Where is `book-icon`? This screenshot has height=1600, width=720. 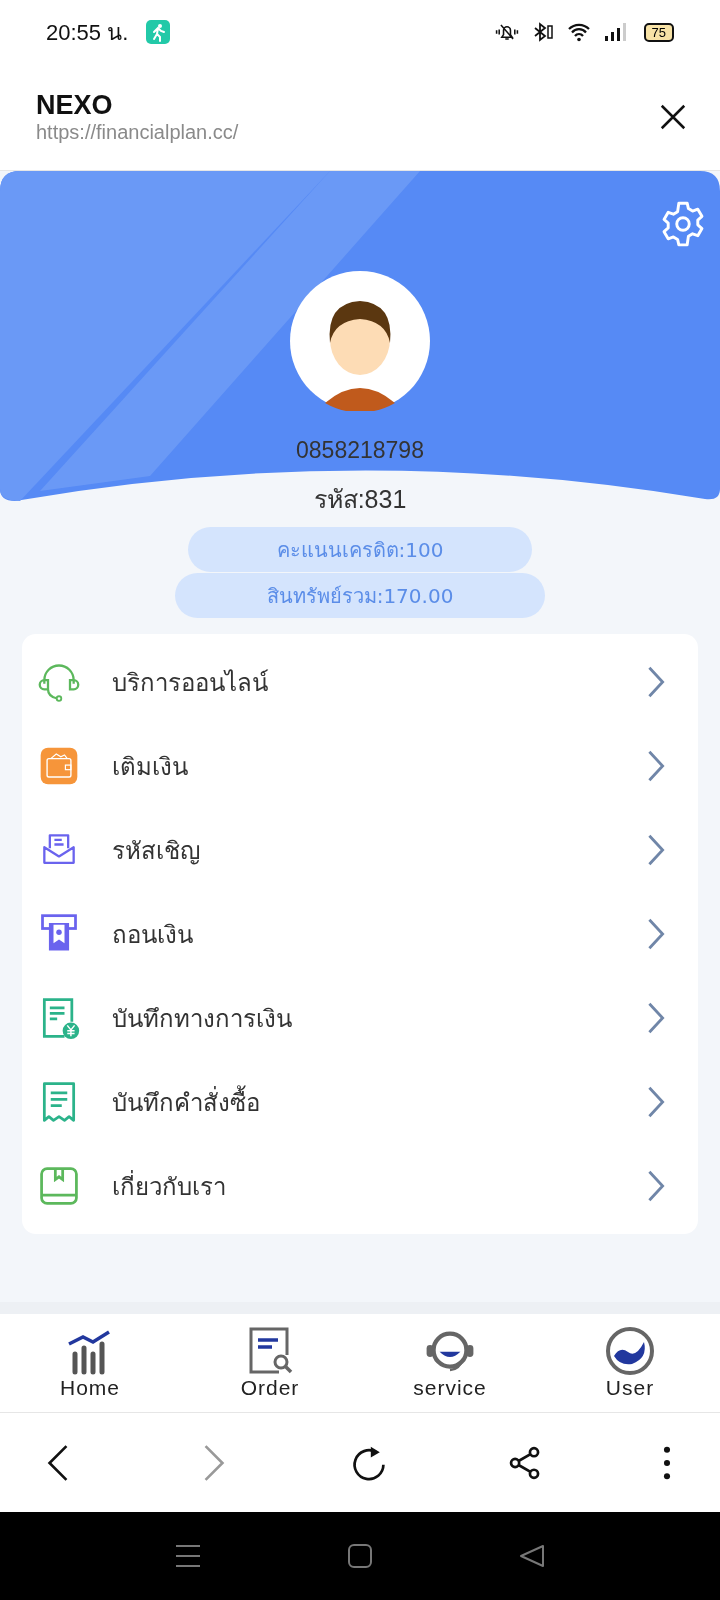 book-icon is located at coordinates (59, 1186).